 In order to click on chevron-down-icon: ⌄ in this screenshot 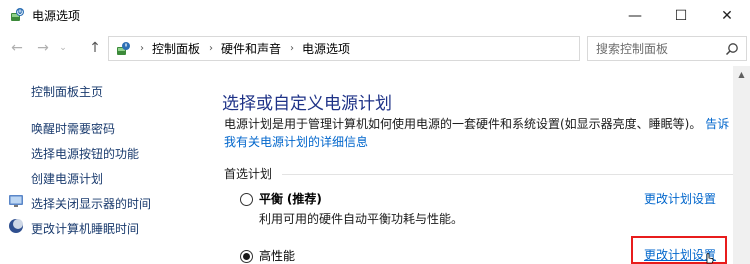, I will do `click(63, 48)`.